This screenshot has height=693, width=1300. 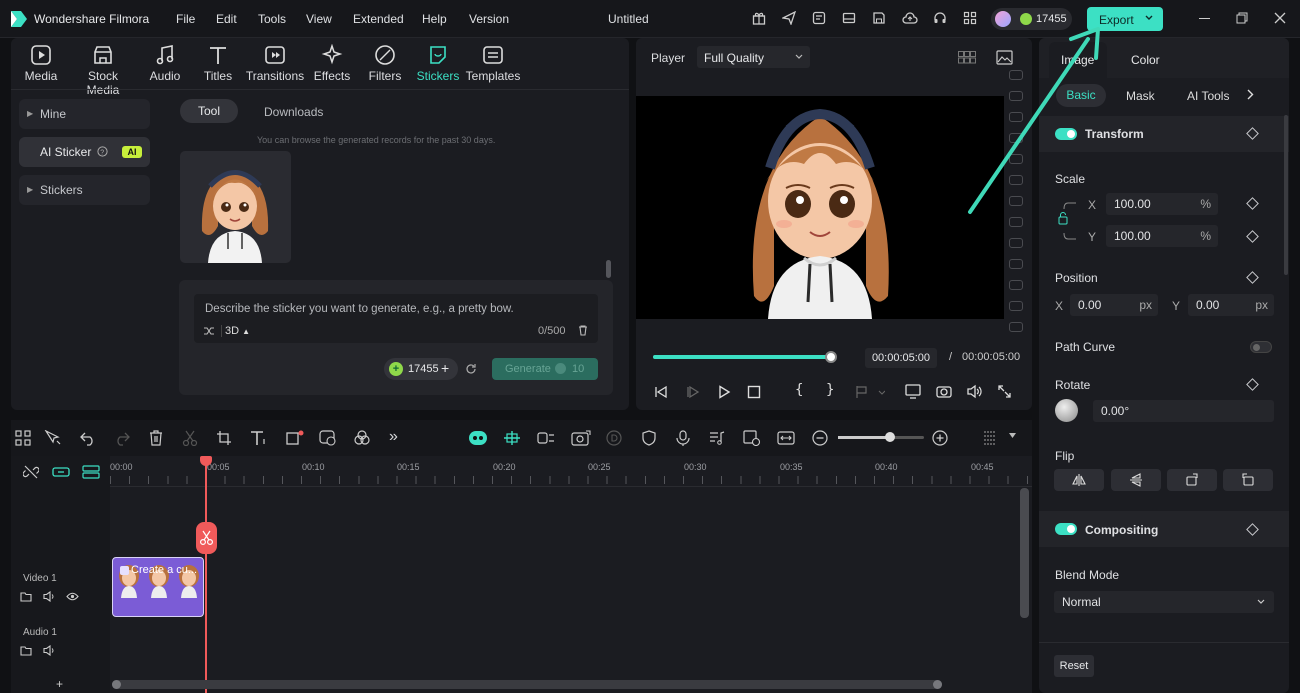 I want to click on select-tool-icon, so click(x=53, y=438).